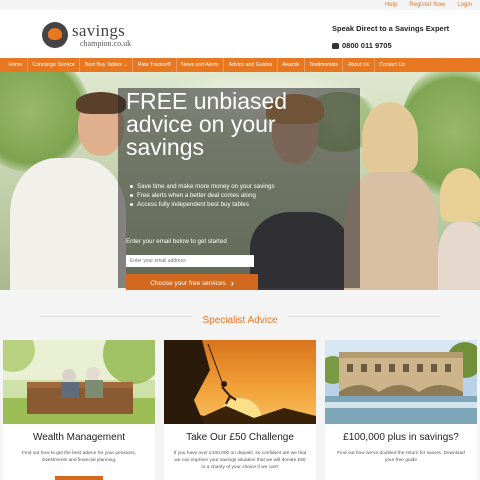 The image size is (480, 480). I want to click on card-title: Take Our £50 Challenge, so click(240, 437).